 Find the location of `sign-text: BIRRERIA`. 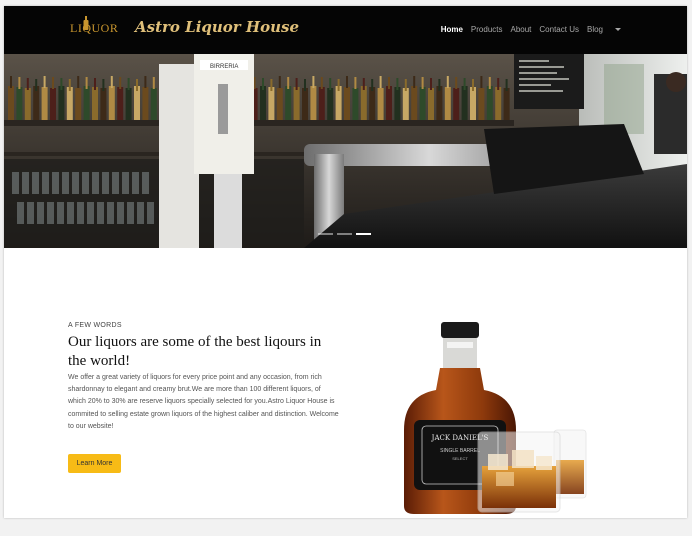

sign-text: BIRRERIA is located at coordinates (224, 67).